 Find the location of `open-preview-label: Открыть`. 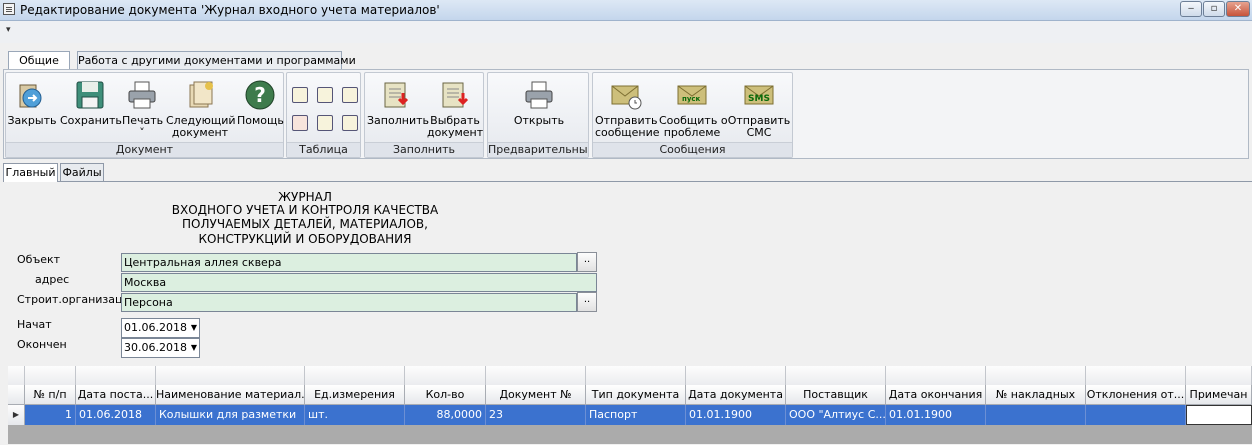

open-preview-label: Открыть is located at coordinates (539, 120).